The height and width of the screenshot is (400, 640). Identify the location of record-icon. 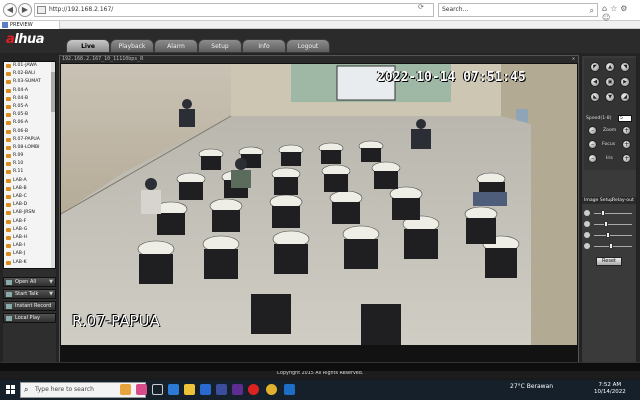
(9, 306).